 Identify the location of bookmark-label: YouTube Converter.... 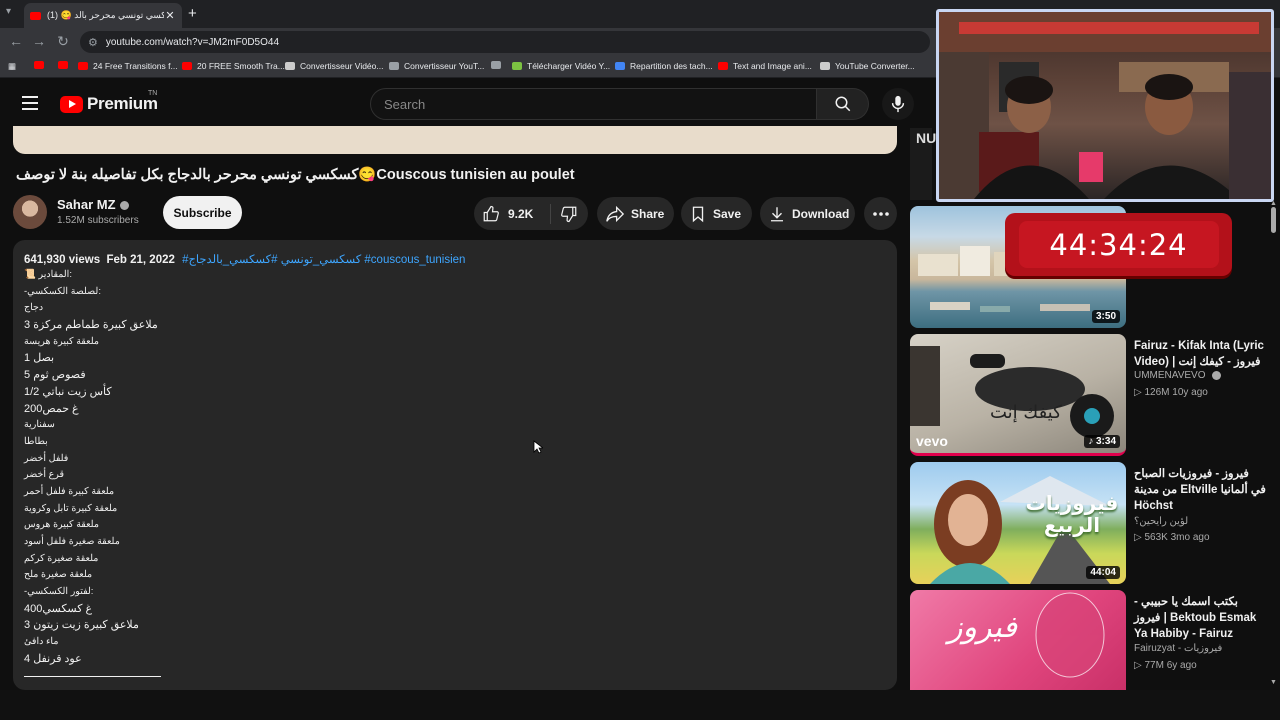
(875, 66).